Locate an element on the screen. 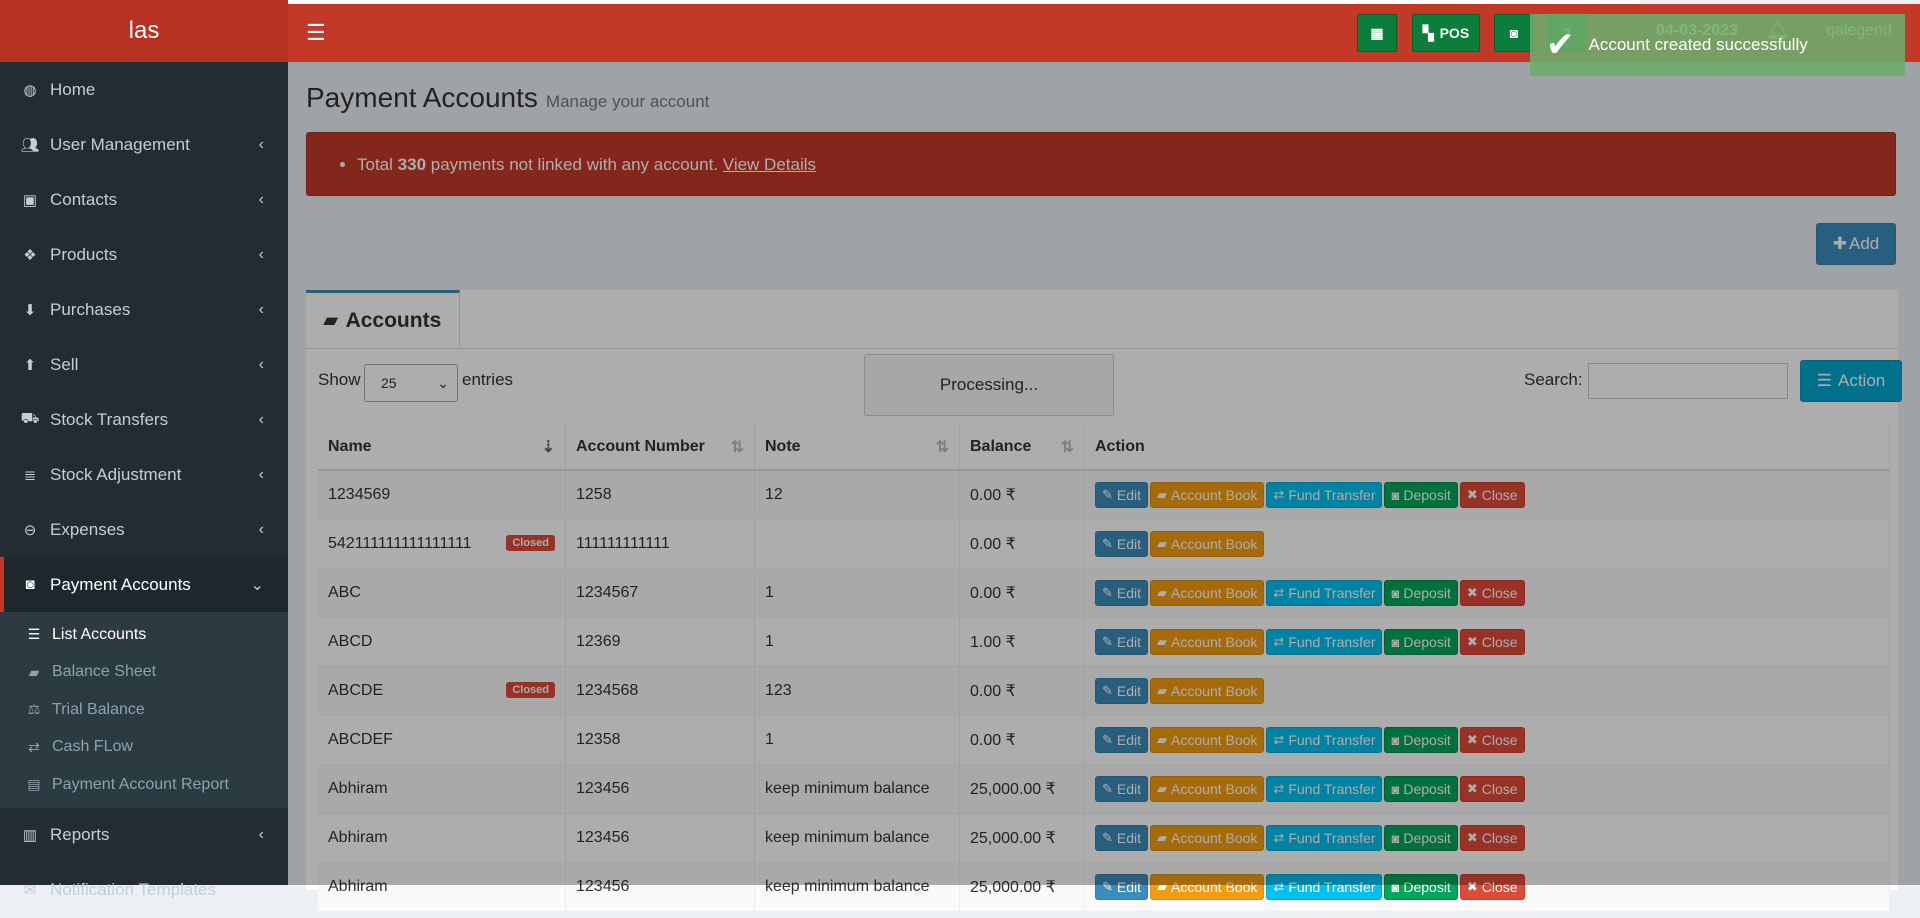  submenu-item-list-accounts: ☰ List Accounts is located at coordinates (144, 635).